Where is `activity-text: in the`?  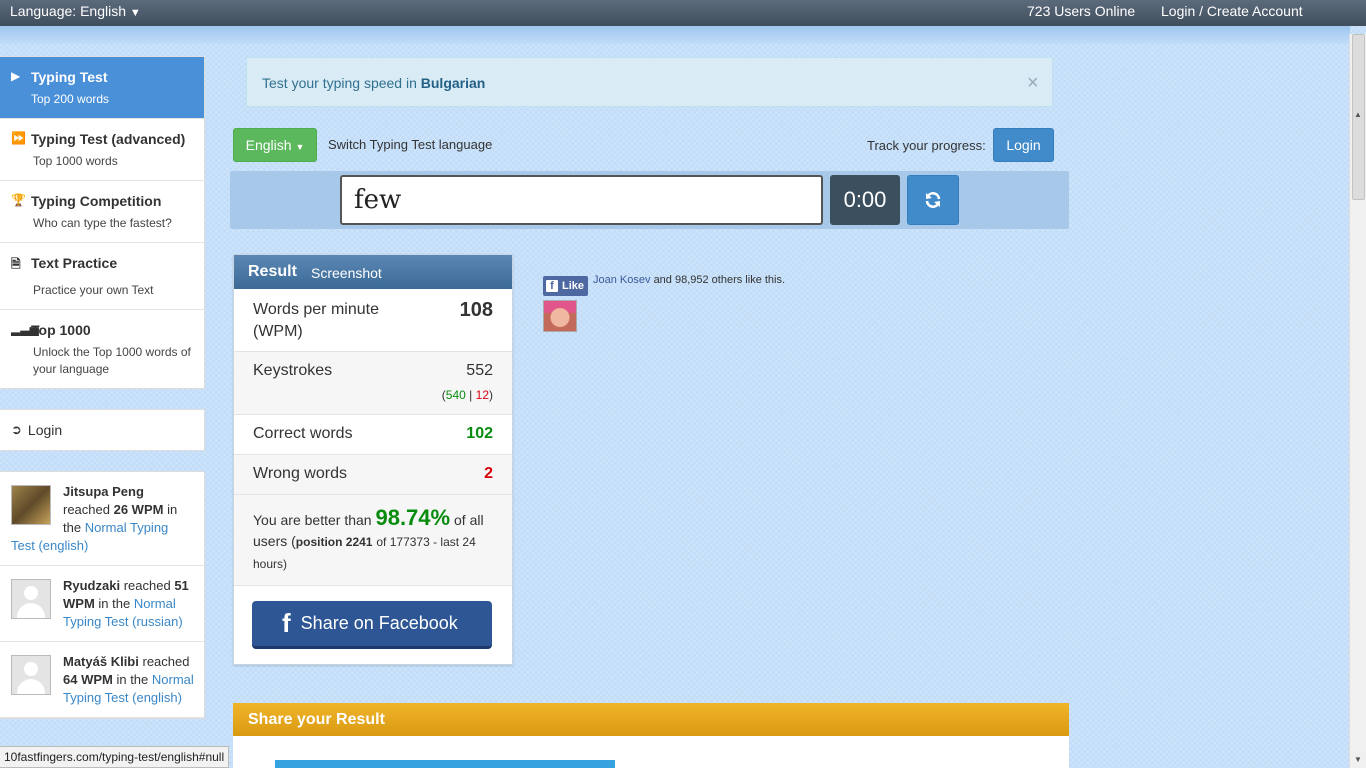 activity-text: in the is located at coordinates (132, 679).